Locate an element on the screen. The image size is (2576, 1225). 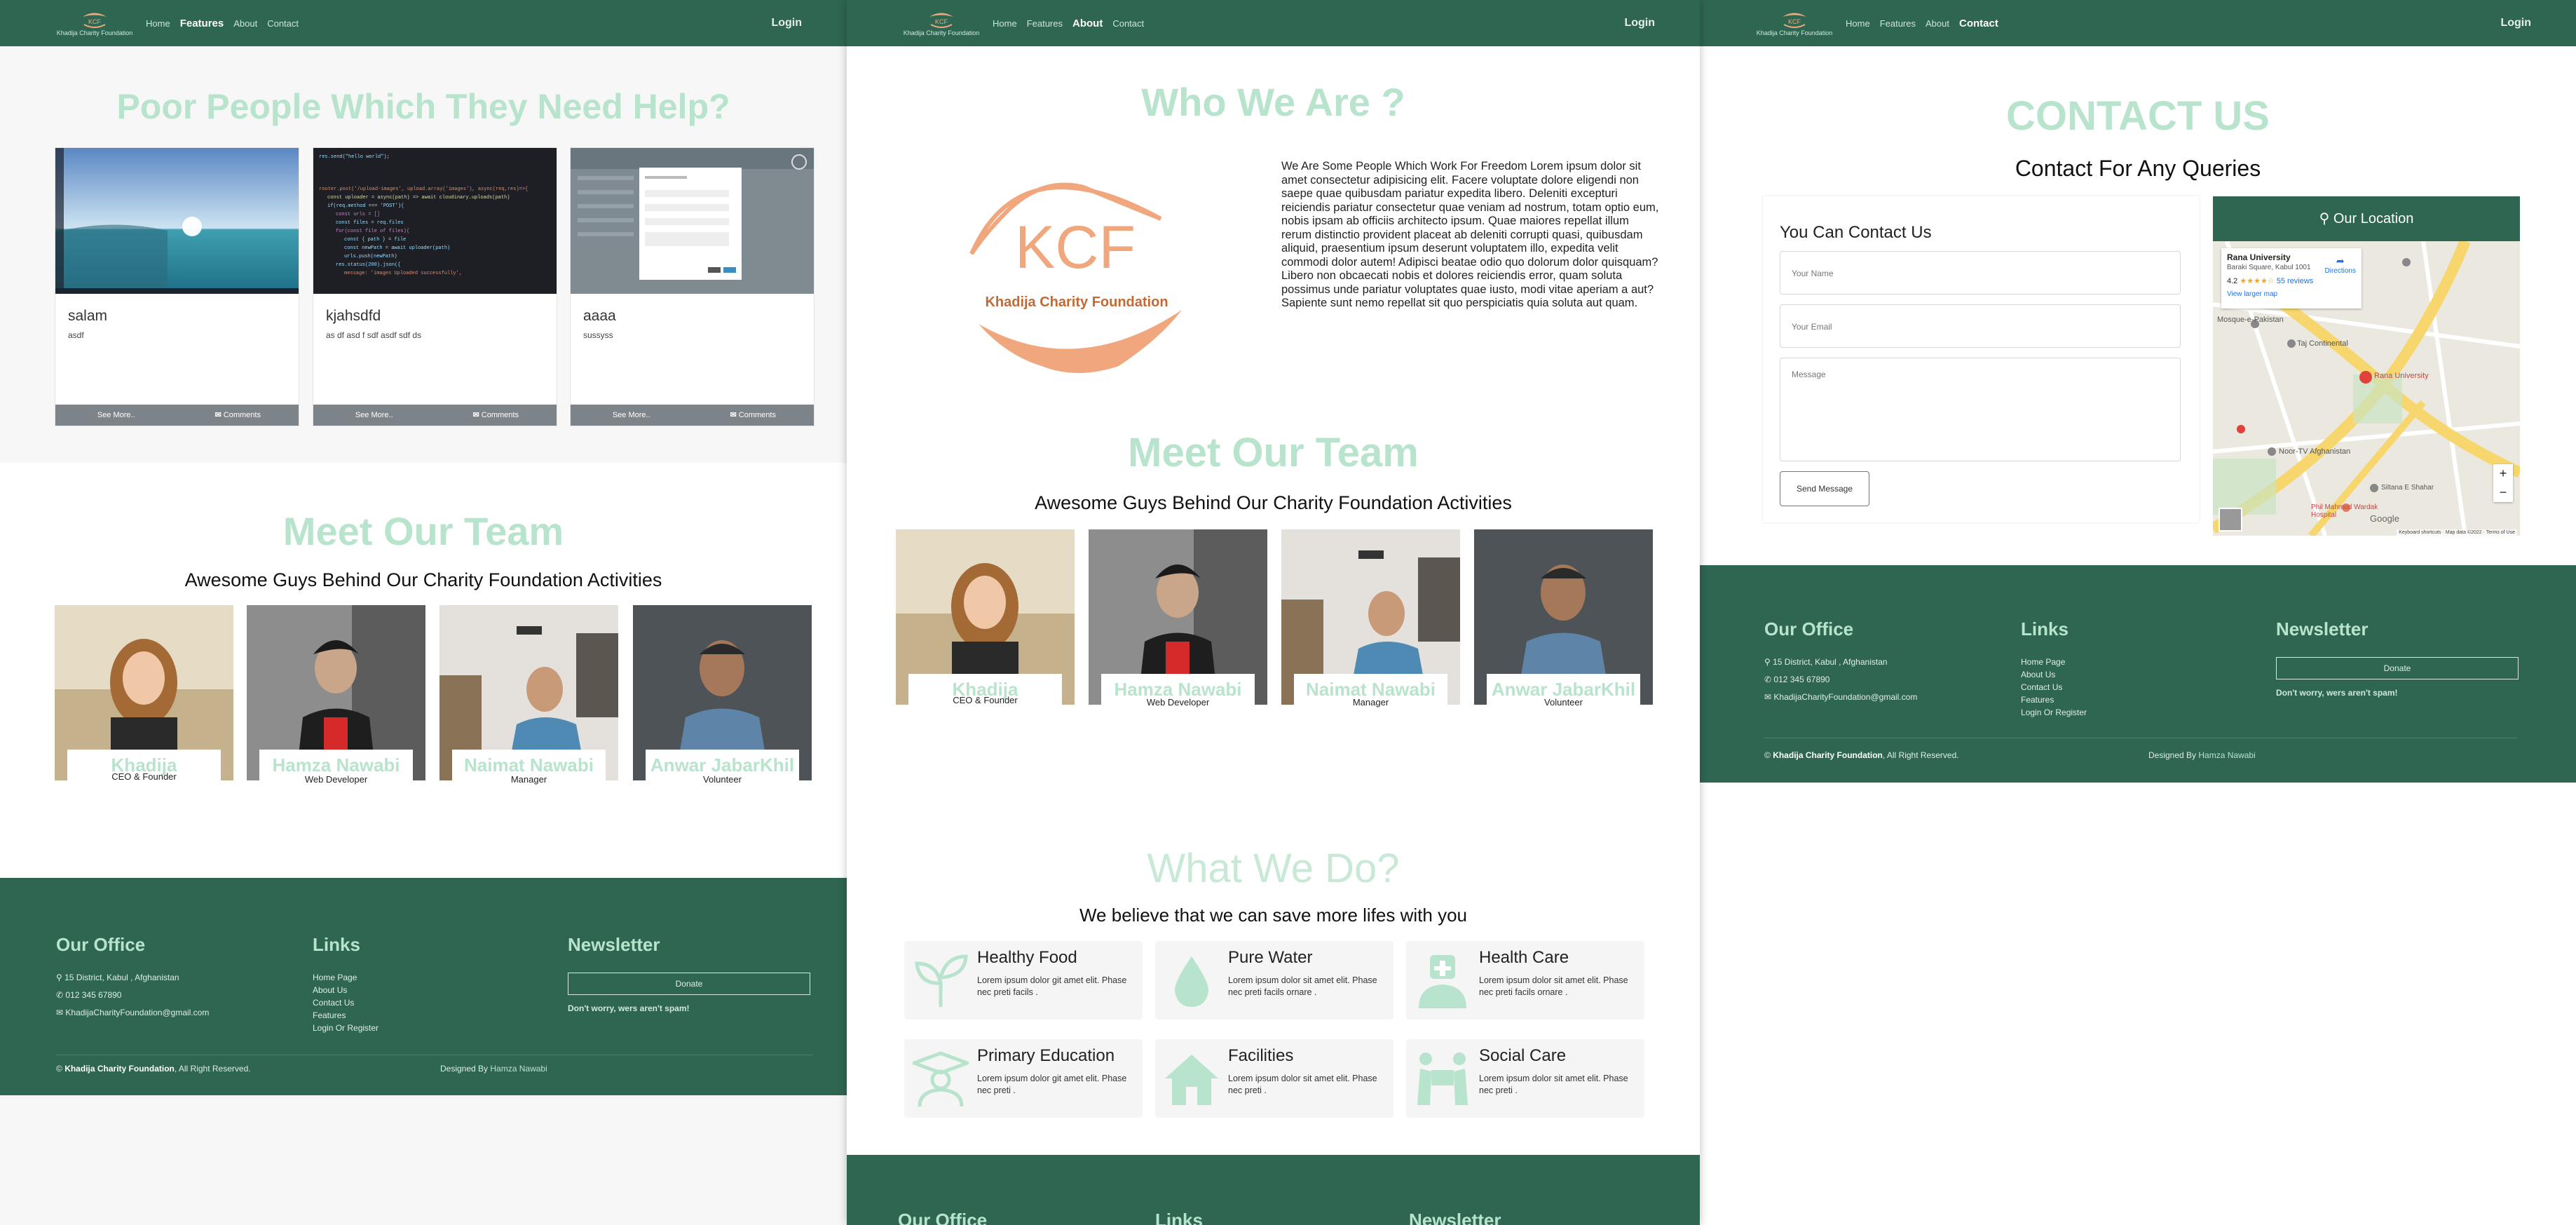
map-thumbnail is located at coordinates (2230, 520).